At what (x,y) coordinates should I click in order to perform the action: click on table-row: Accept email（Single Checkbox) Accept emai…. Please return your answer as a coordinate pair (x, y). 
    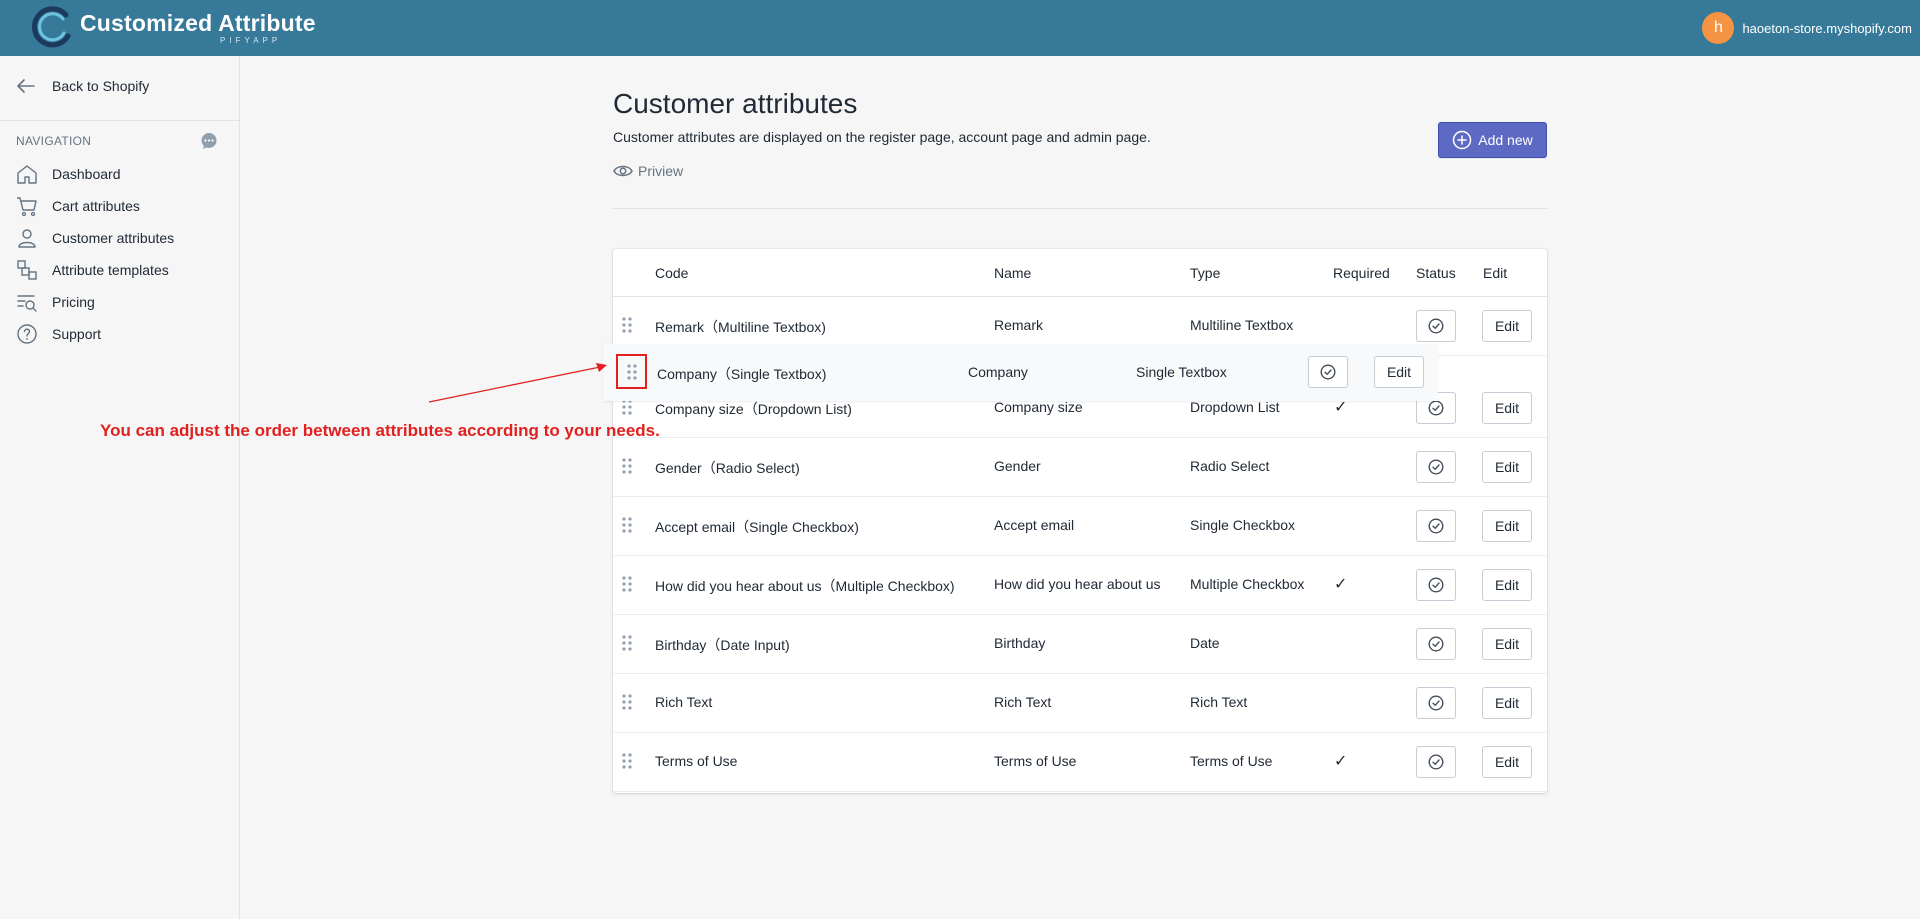
    Looking at the image, I should click on (1080, 526).